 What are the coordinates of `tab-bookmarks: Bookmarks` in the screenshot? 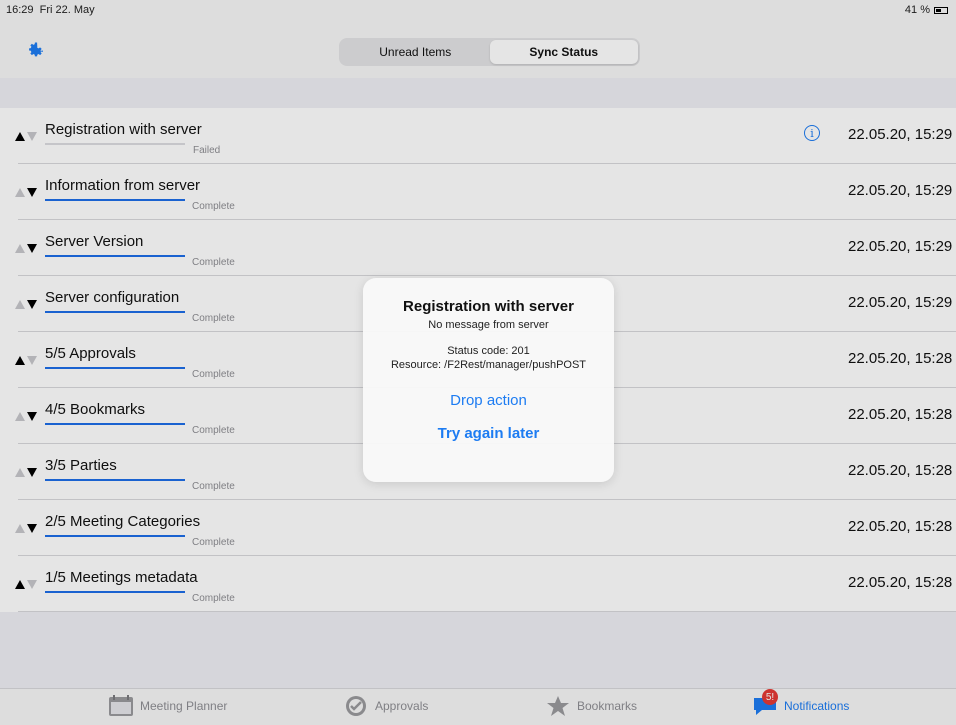 It's located at (591, 706).